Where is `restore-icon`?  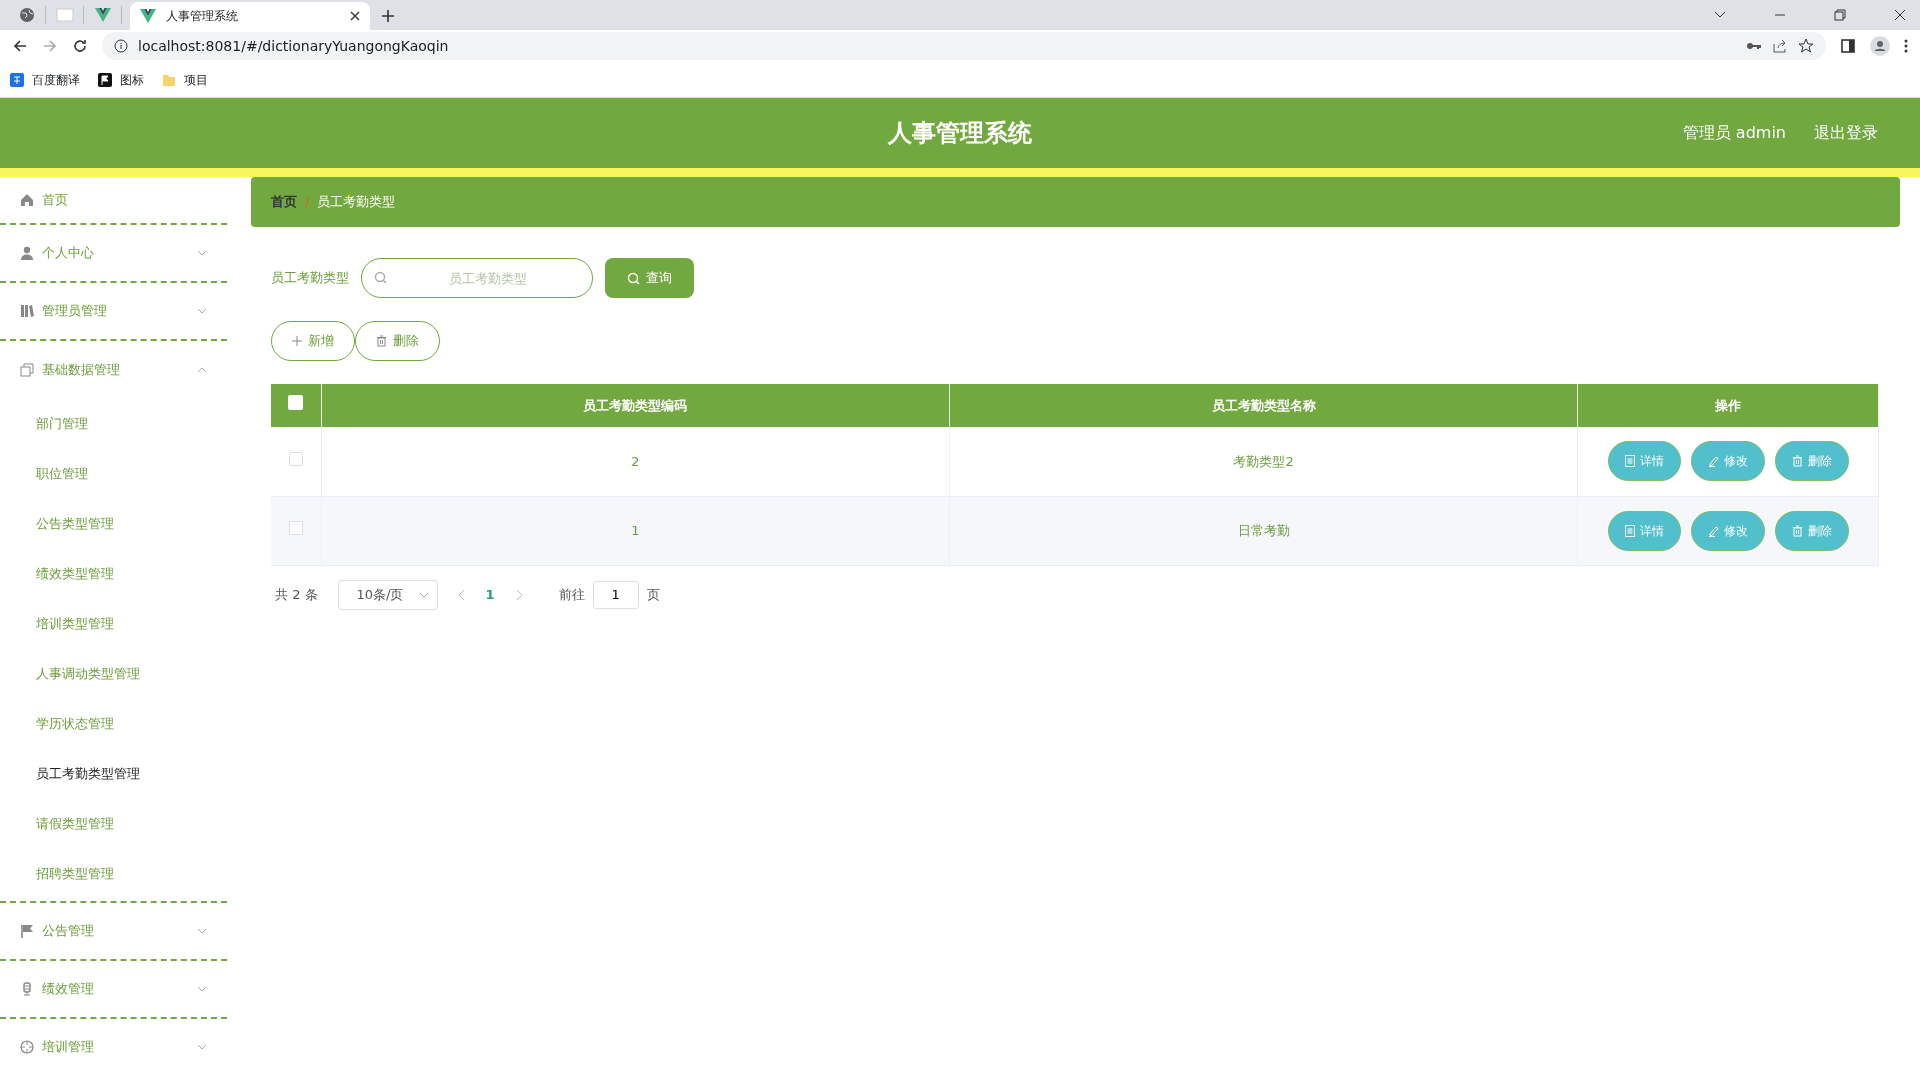 restore-icon is located at coordinates (1840, 15).